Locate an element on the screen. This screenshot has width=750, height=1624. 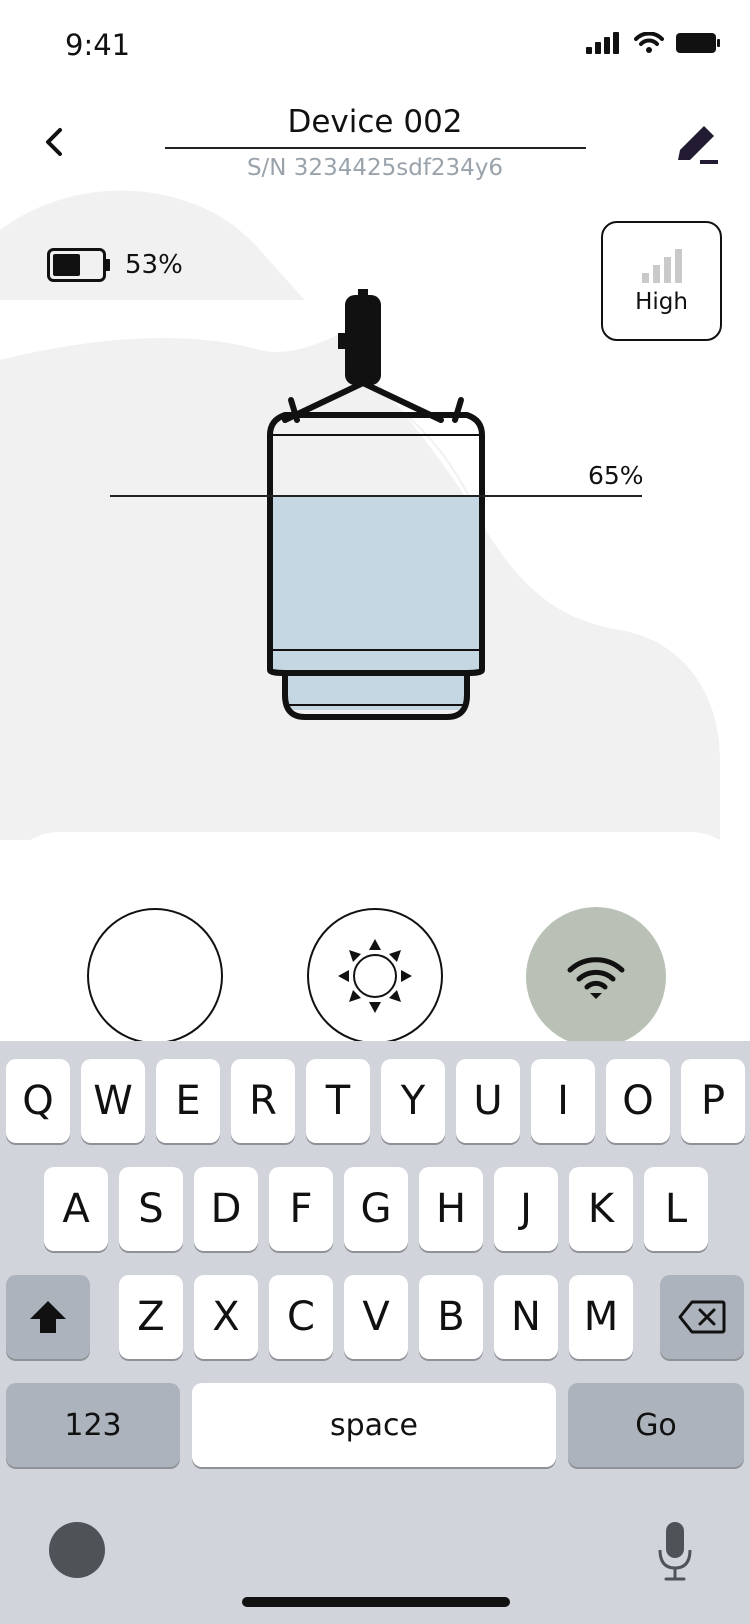
key-x: X is located at coordinates (226, 1317).